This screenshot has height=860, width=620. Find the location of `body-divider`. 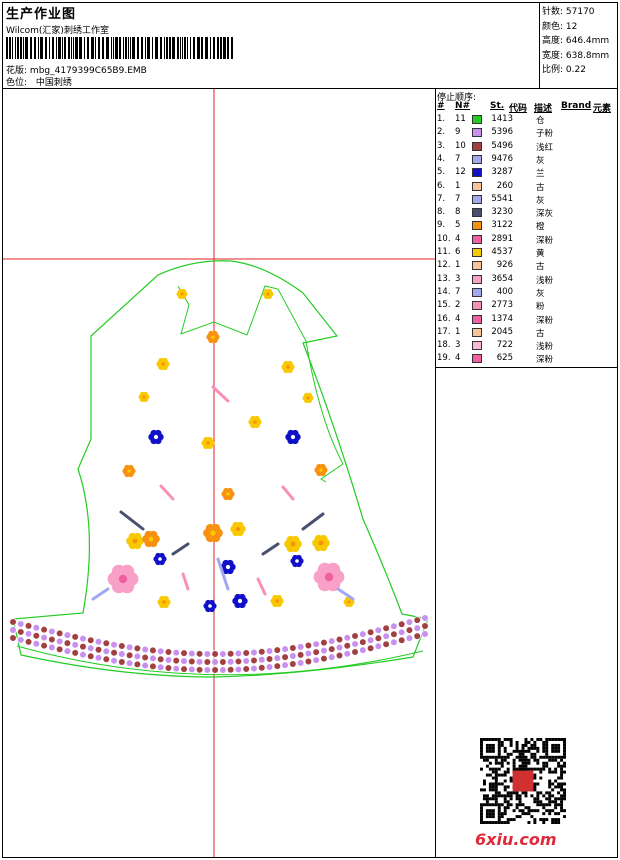

body-divider is located at coordinates (435, 473).